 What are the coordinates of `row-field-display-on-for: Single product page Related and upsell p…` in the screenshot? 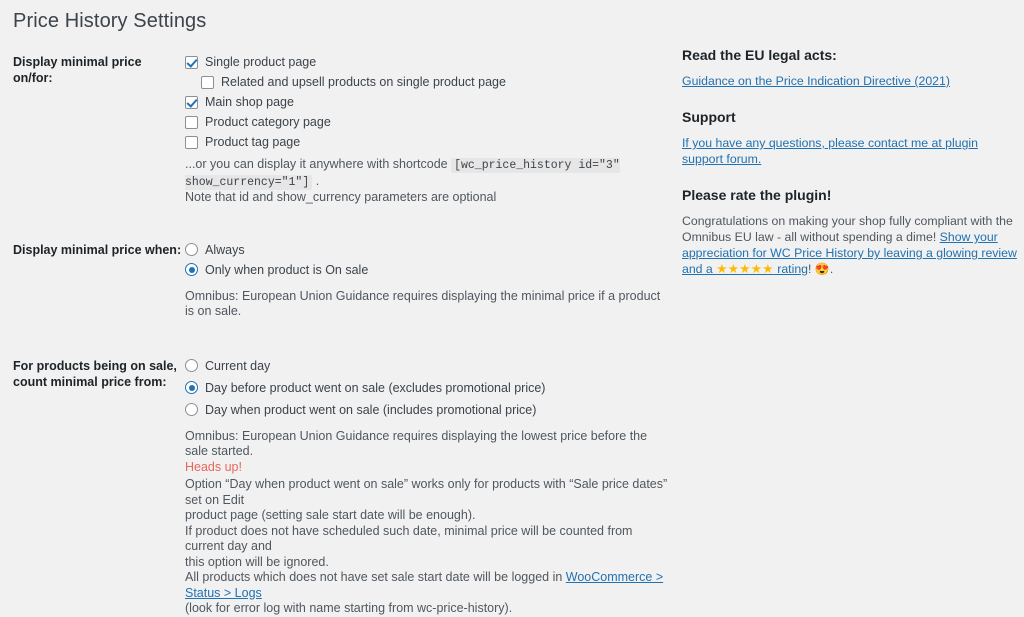 It's located at (425, 129).